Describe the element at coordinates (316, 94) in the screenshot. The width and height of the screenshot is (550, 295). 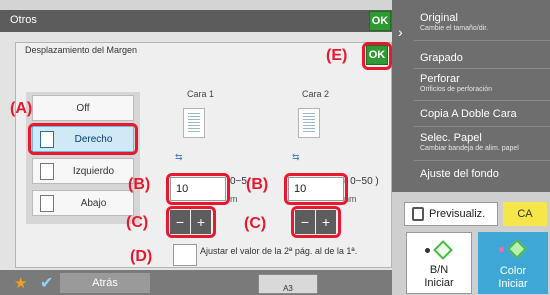
I see `cara2-label: Cara 2` at that location.